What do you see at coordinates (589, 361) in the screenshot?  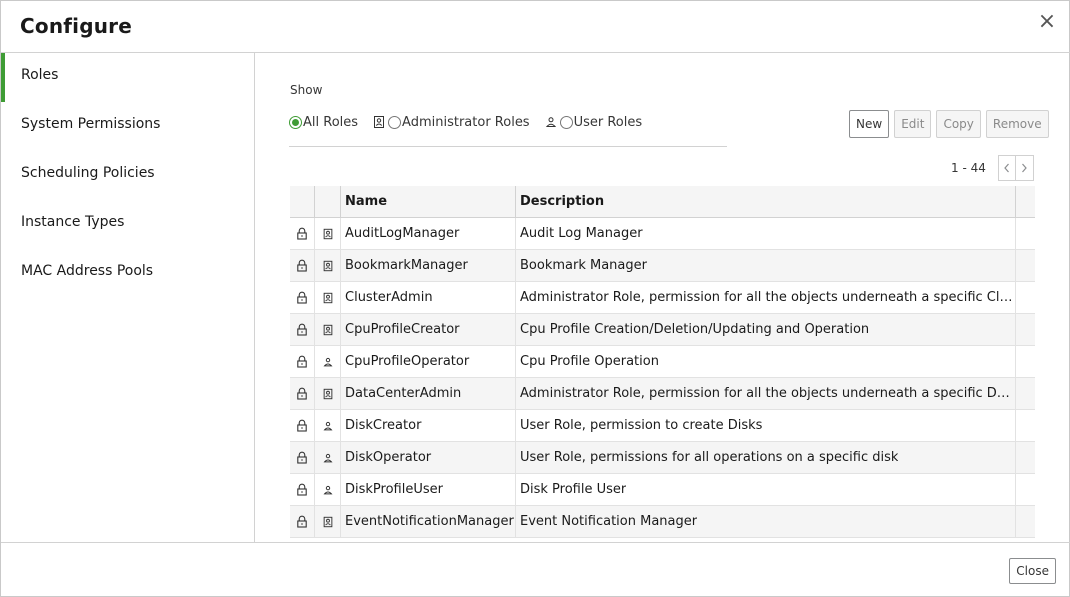 I see `role-description: Cpu Profile Operation` at bounding box center [589, 361].